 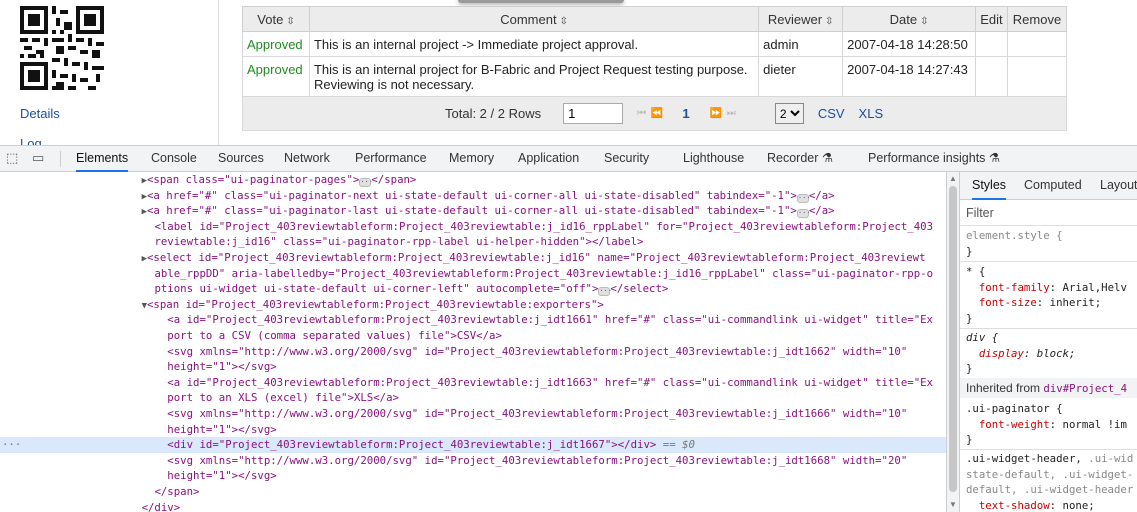 What do you see at coordinates (953, 178) in the screenshot?
I see `scroll-up-icon: ▲` at bounding box center [953, 178].